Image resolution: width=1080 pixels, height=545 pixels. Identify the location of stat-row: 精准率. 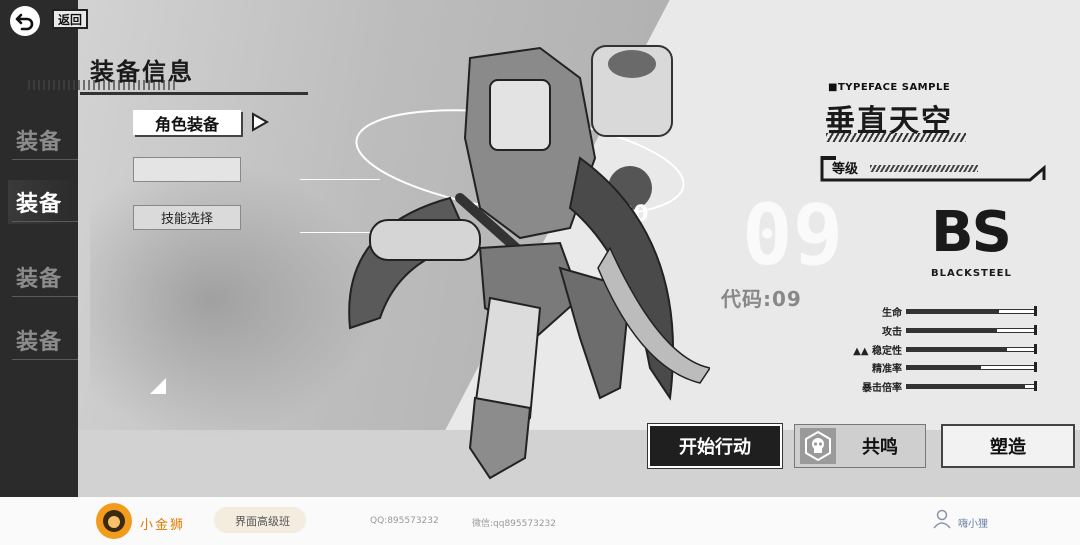
(935, 367).